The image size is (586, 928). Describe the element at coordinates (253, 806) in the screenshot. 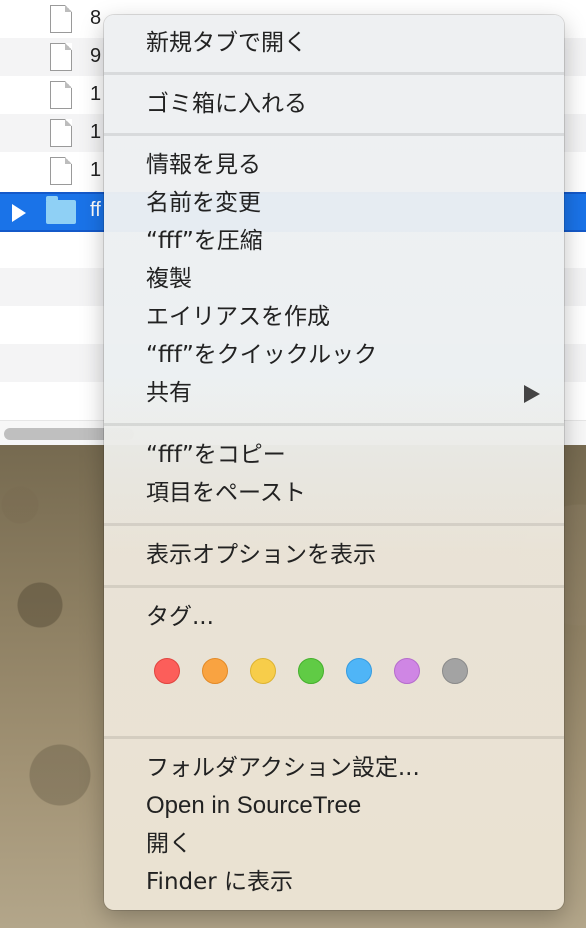

I see `menu-item-open-in-sourcetree: Open in SourceTree` at that location.